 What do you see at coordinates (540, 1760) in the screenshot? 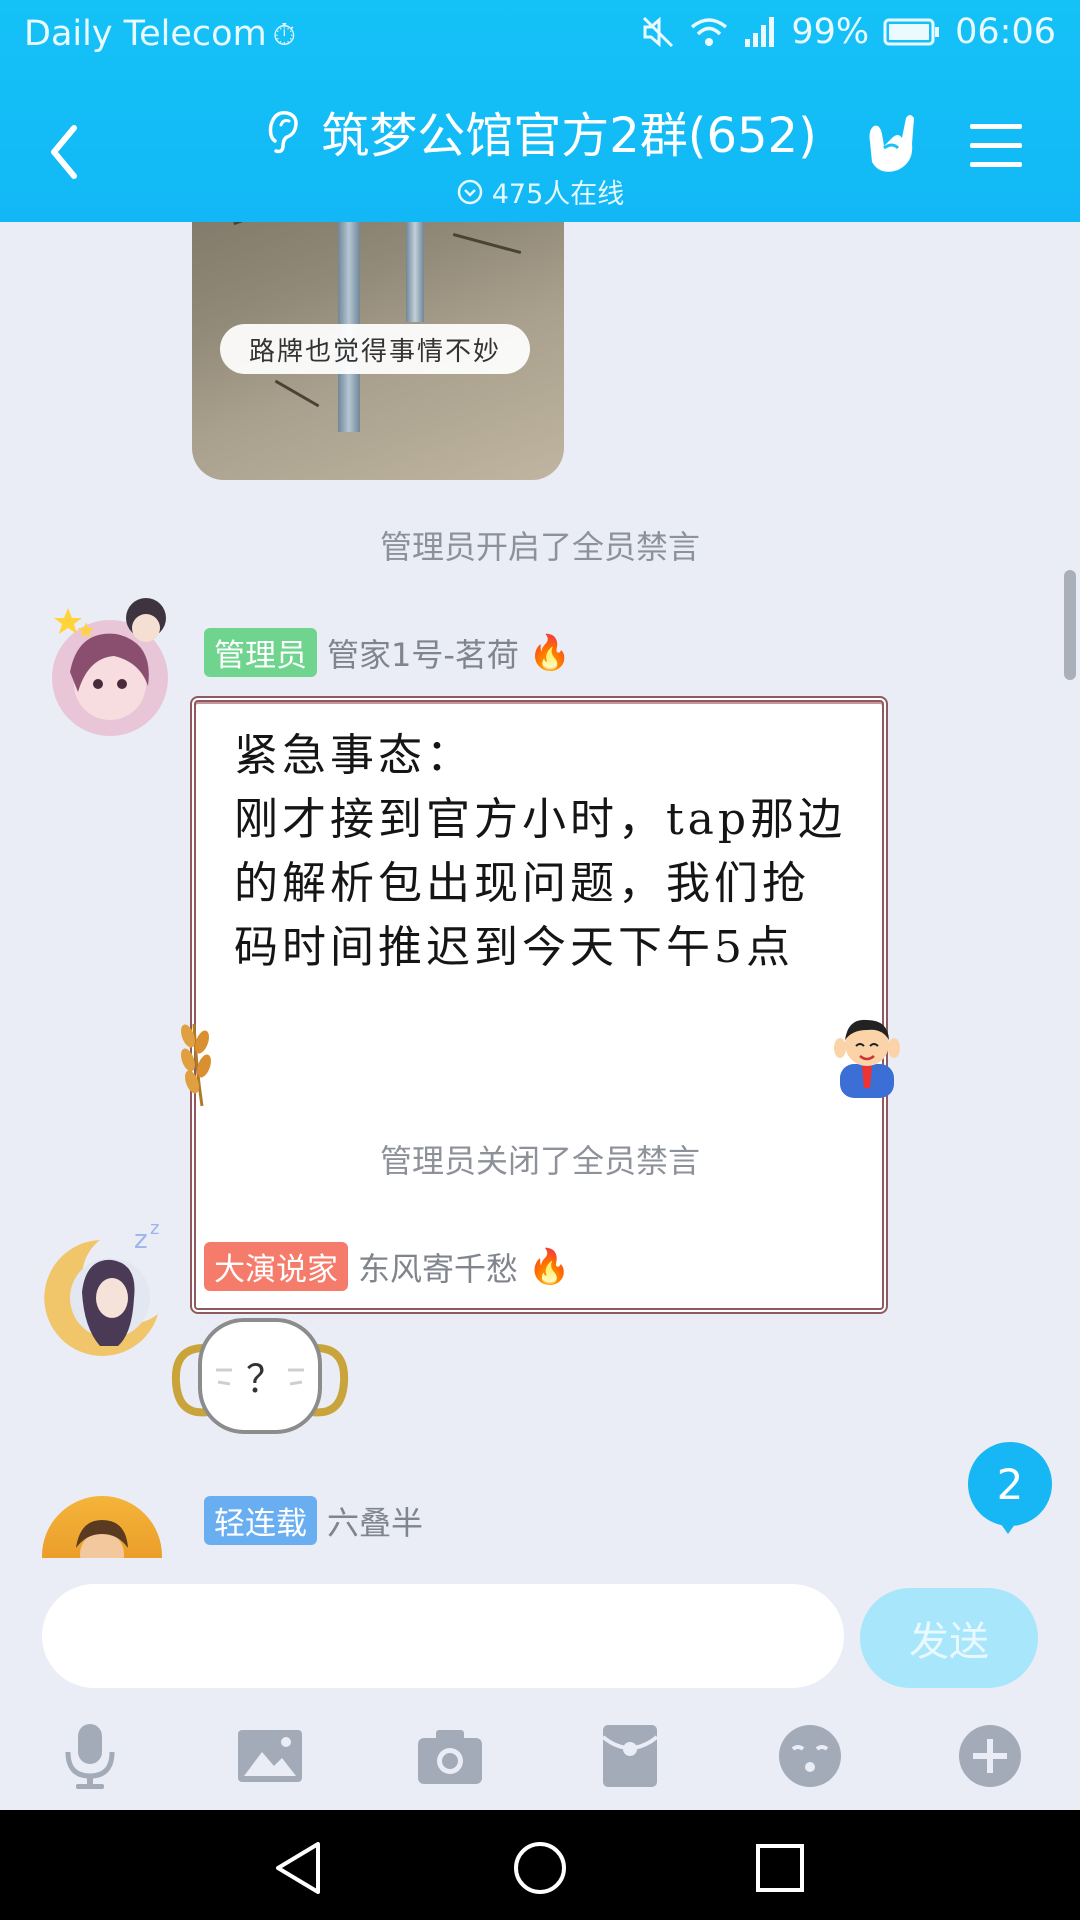
I see `input-toolbar` at bounding box center [540, 1760].